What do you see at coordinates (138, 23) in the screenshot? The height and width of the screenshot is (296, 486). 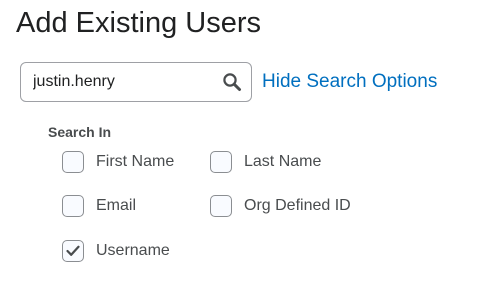 I see `page-title: Add Existing Users` at bounding box center [138, 23].